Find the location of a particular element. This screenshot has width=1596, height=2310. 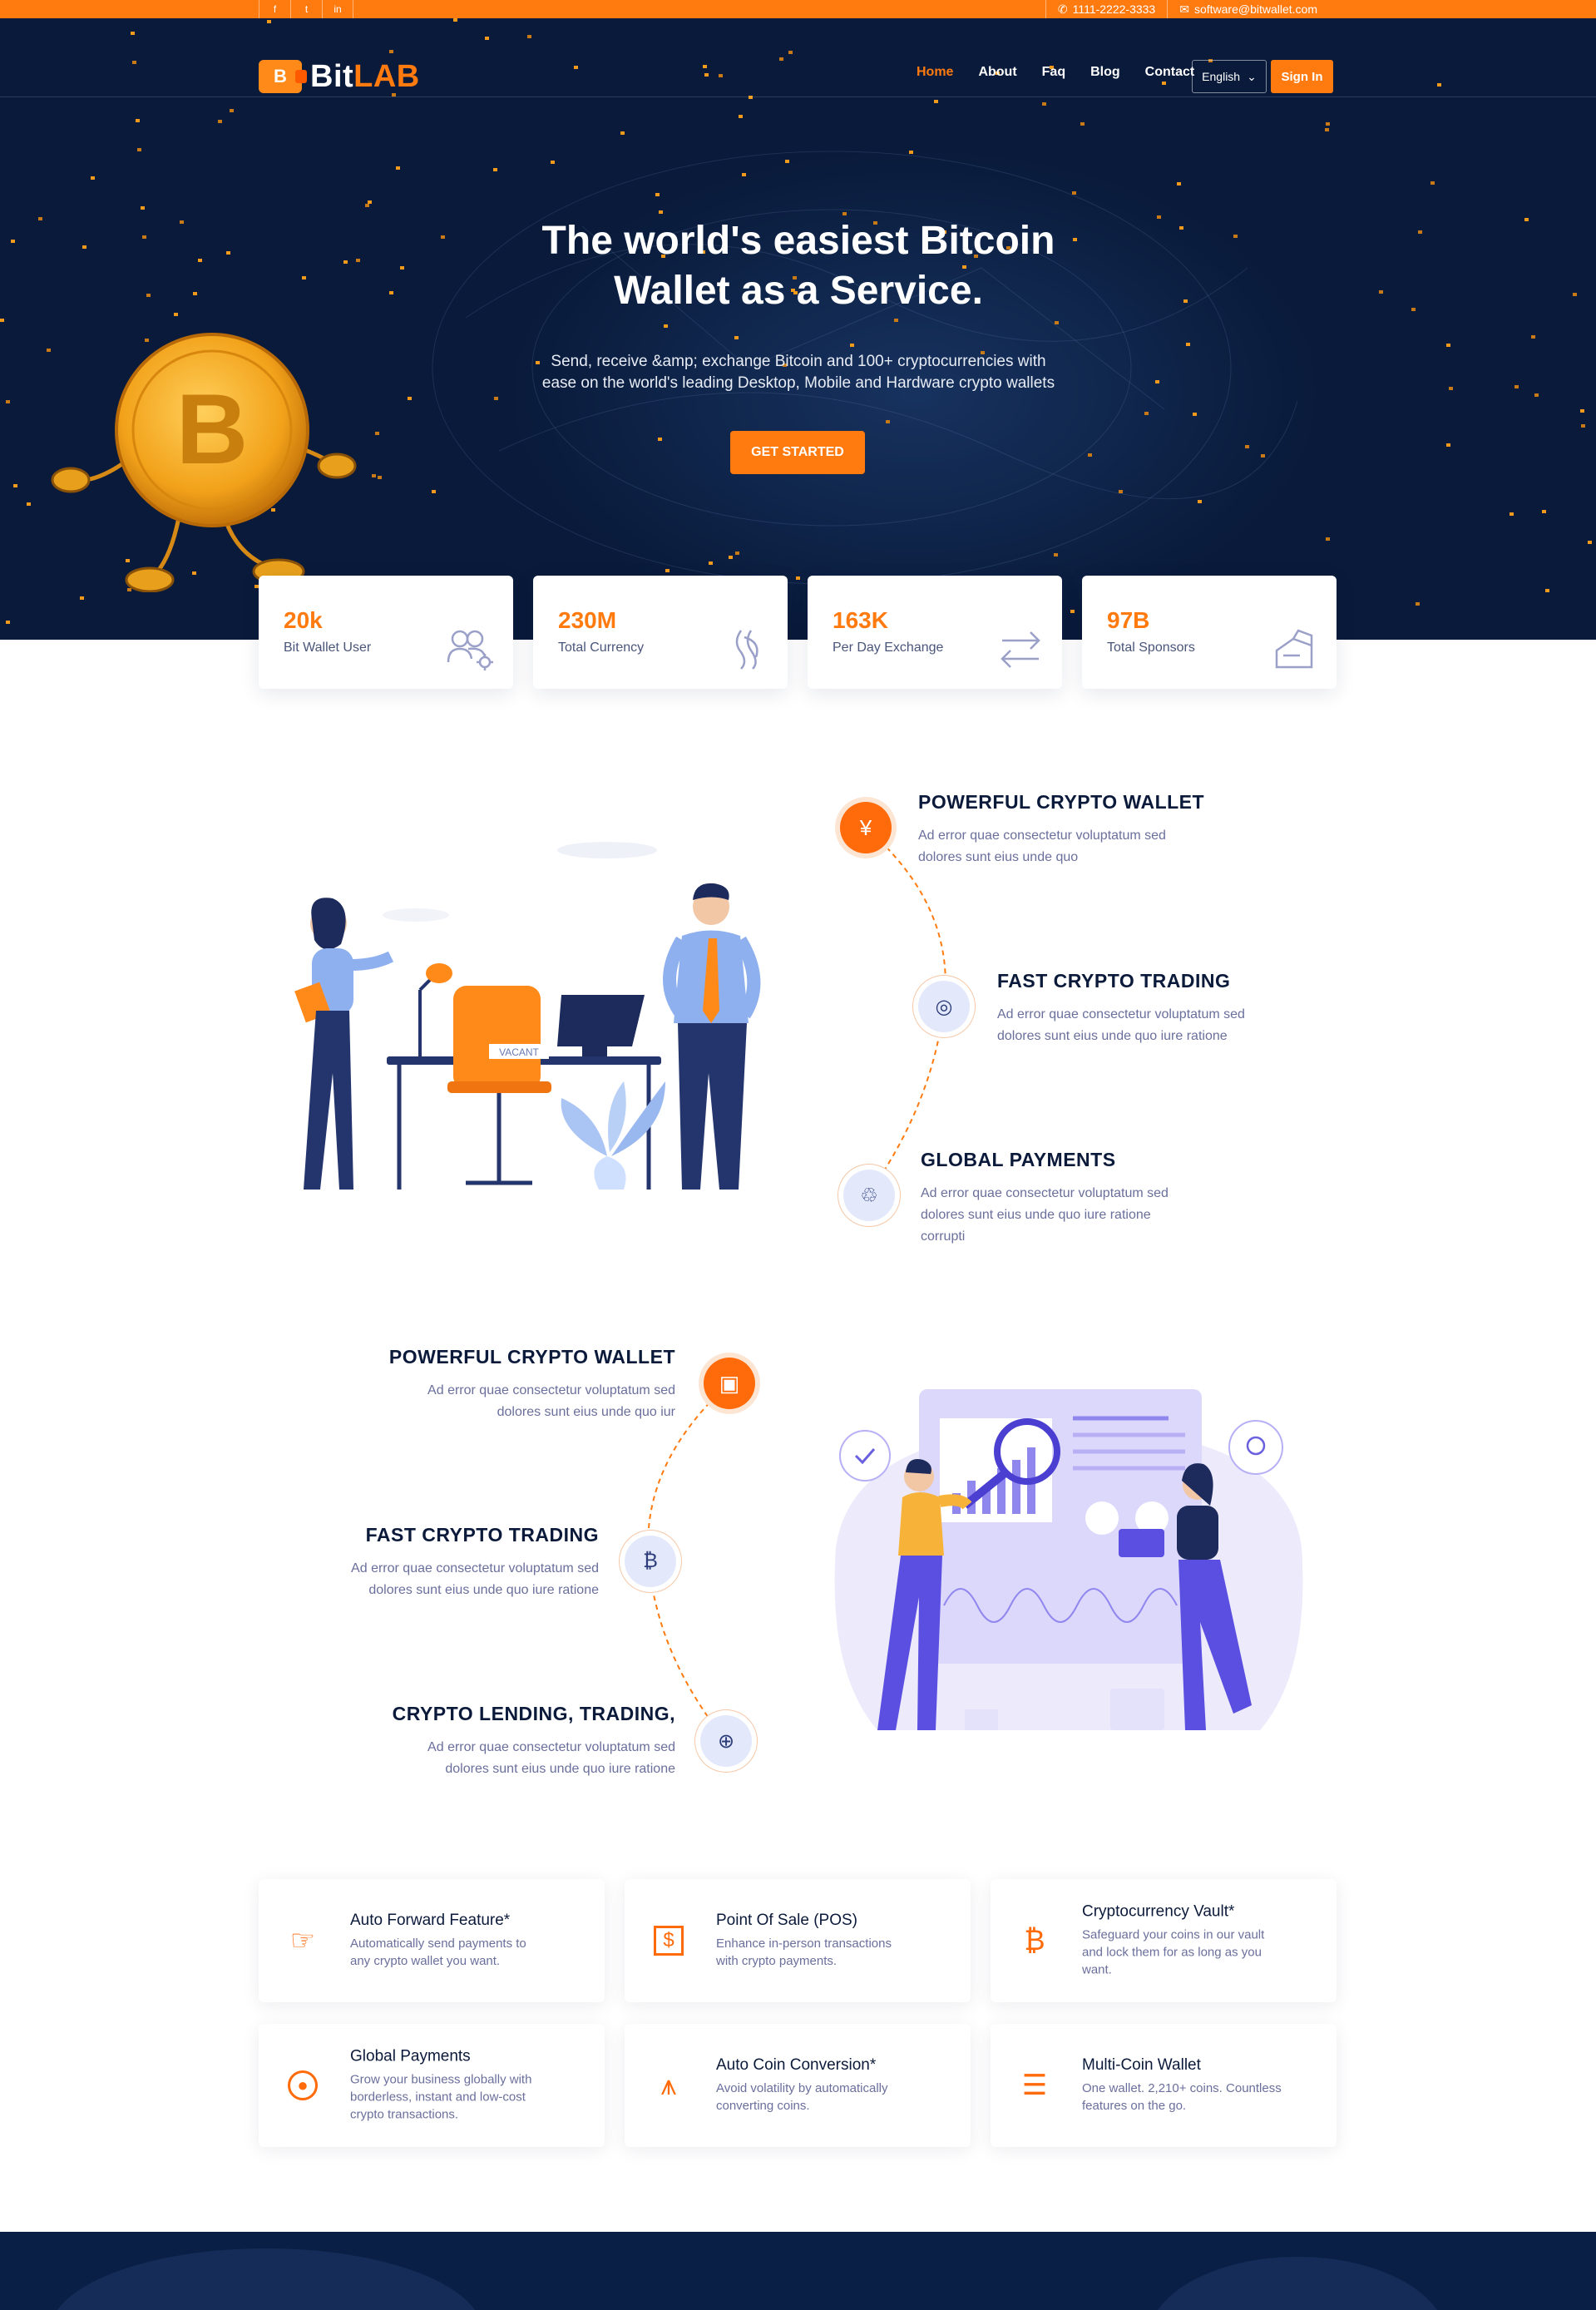

feature-icon-circle: ⊕ is located at coordinates (726, 1741).